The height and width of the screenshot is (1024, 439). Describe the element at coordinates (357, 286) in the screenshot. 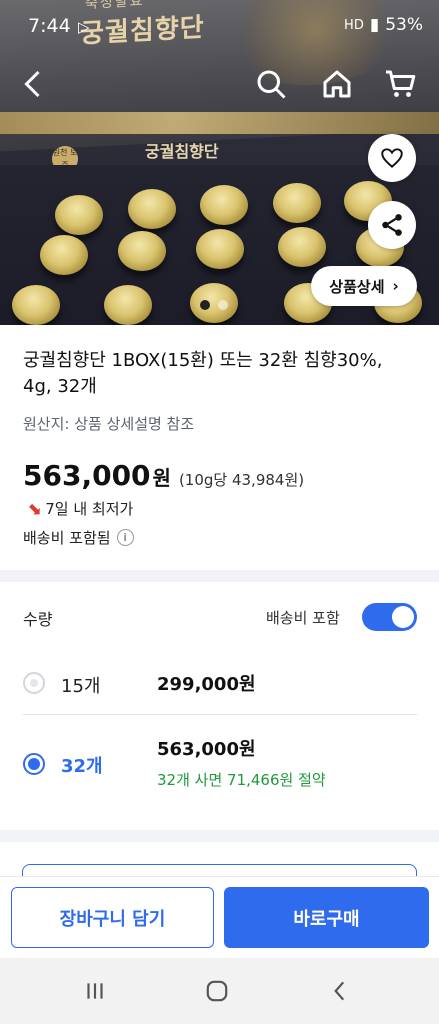

I see `product-detail-label: 상품상세` at that location.